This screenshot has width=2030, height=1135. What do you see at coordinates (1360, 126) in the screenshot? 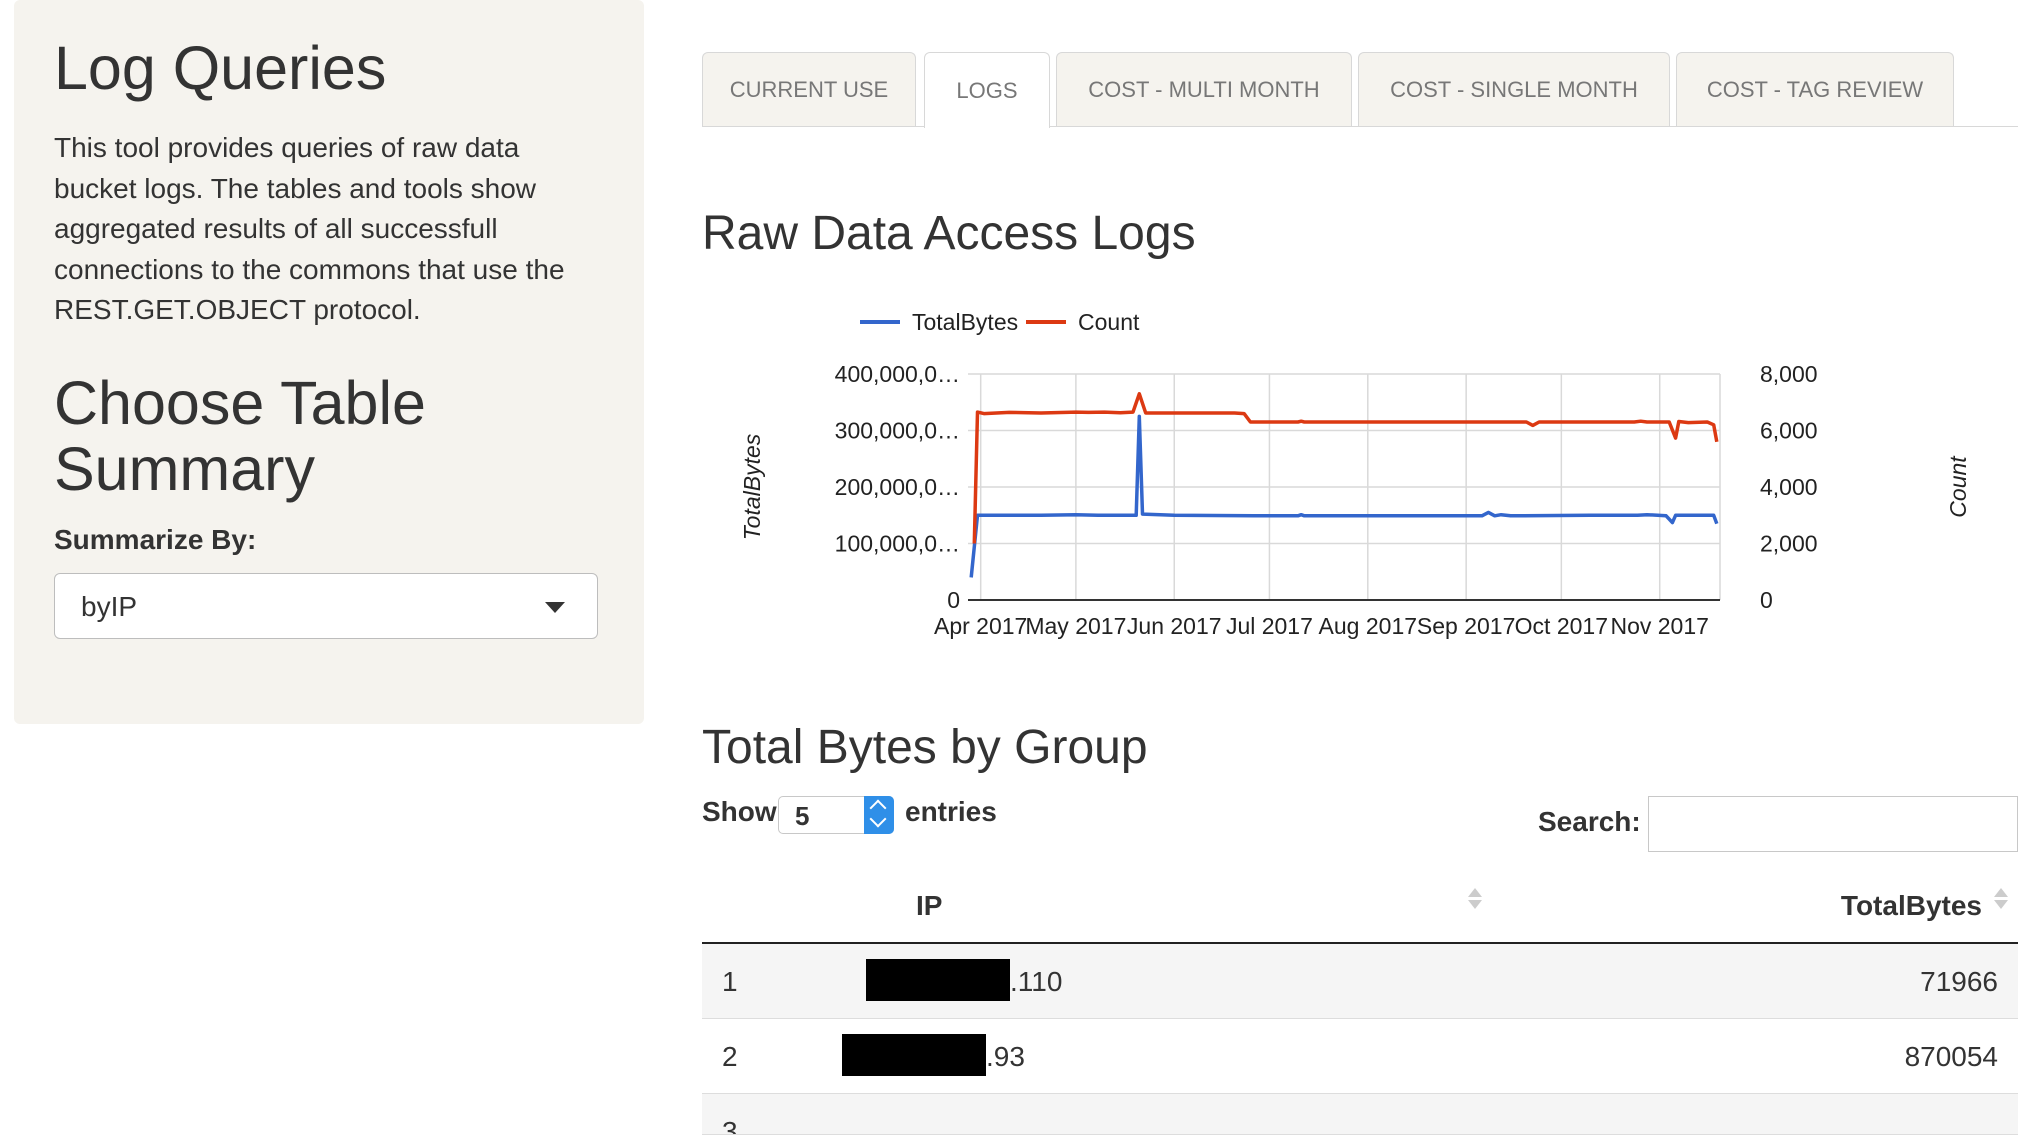
I see `tabs-divider` at bounding box center [1360, 126].